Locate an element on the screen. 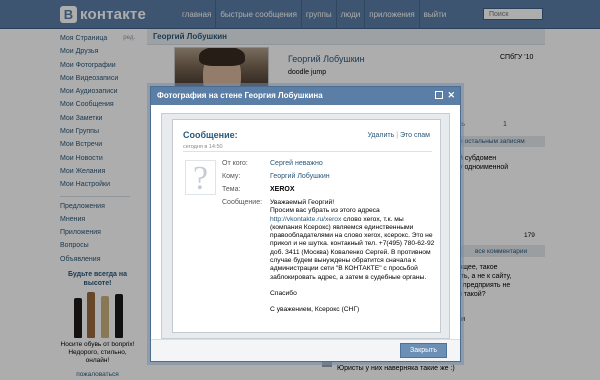 The height and width of the screenshot is (380, 600). from-row: От кого: Сергей неважно is located at coordinates (272, 163).